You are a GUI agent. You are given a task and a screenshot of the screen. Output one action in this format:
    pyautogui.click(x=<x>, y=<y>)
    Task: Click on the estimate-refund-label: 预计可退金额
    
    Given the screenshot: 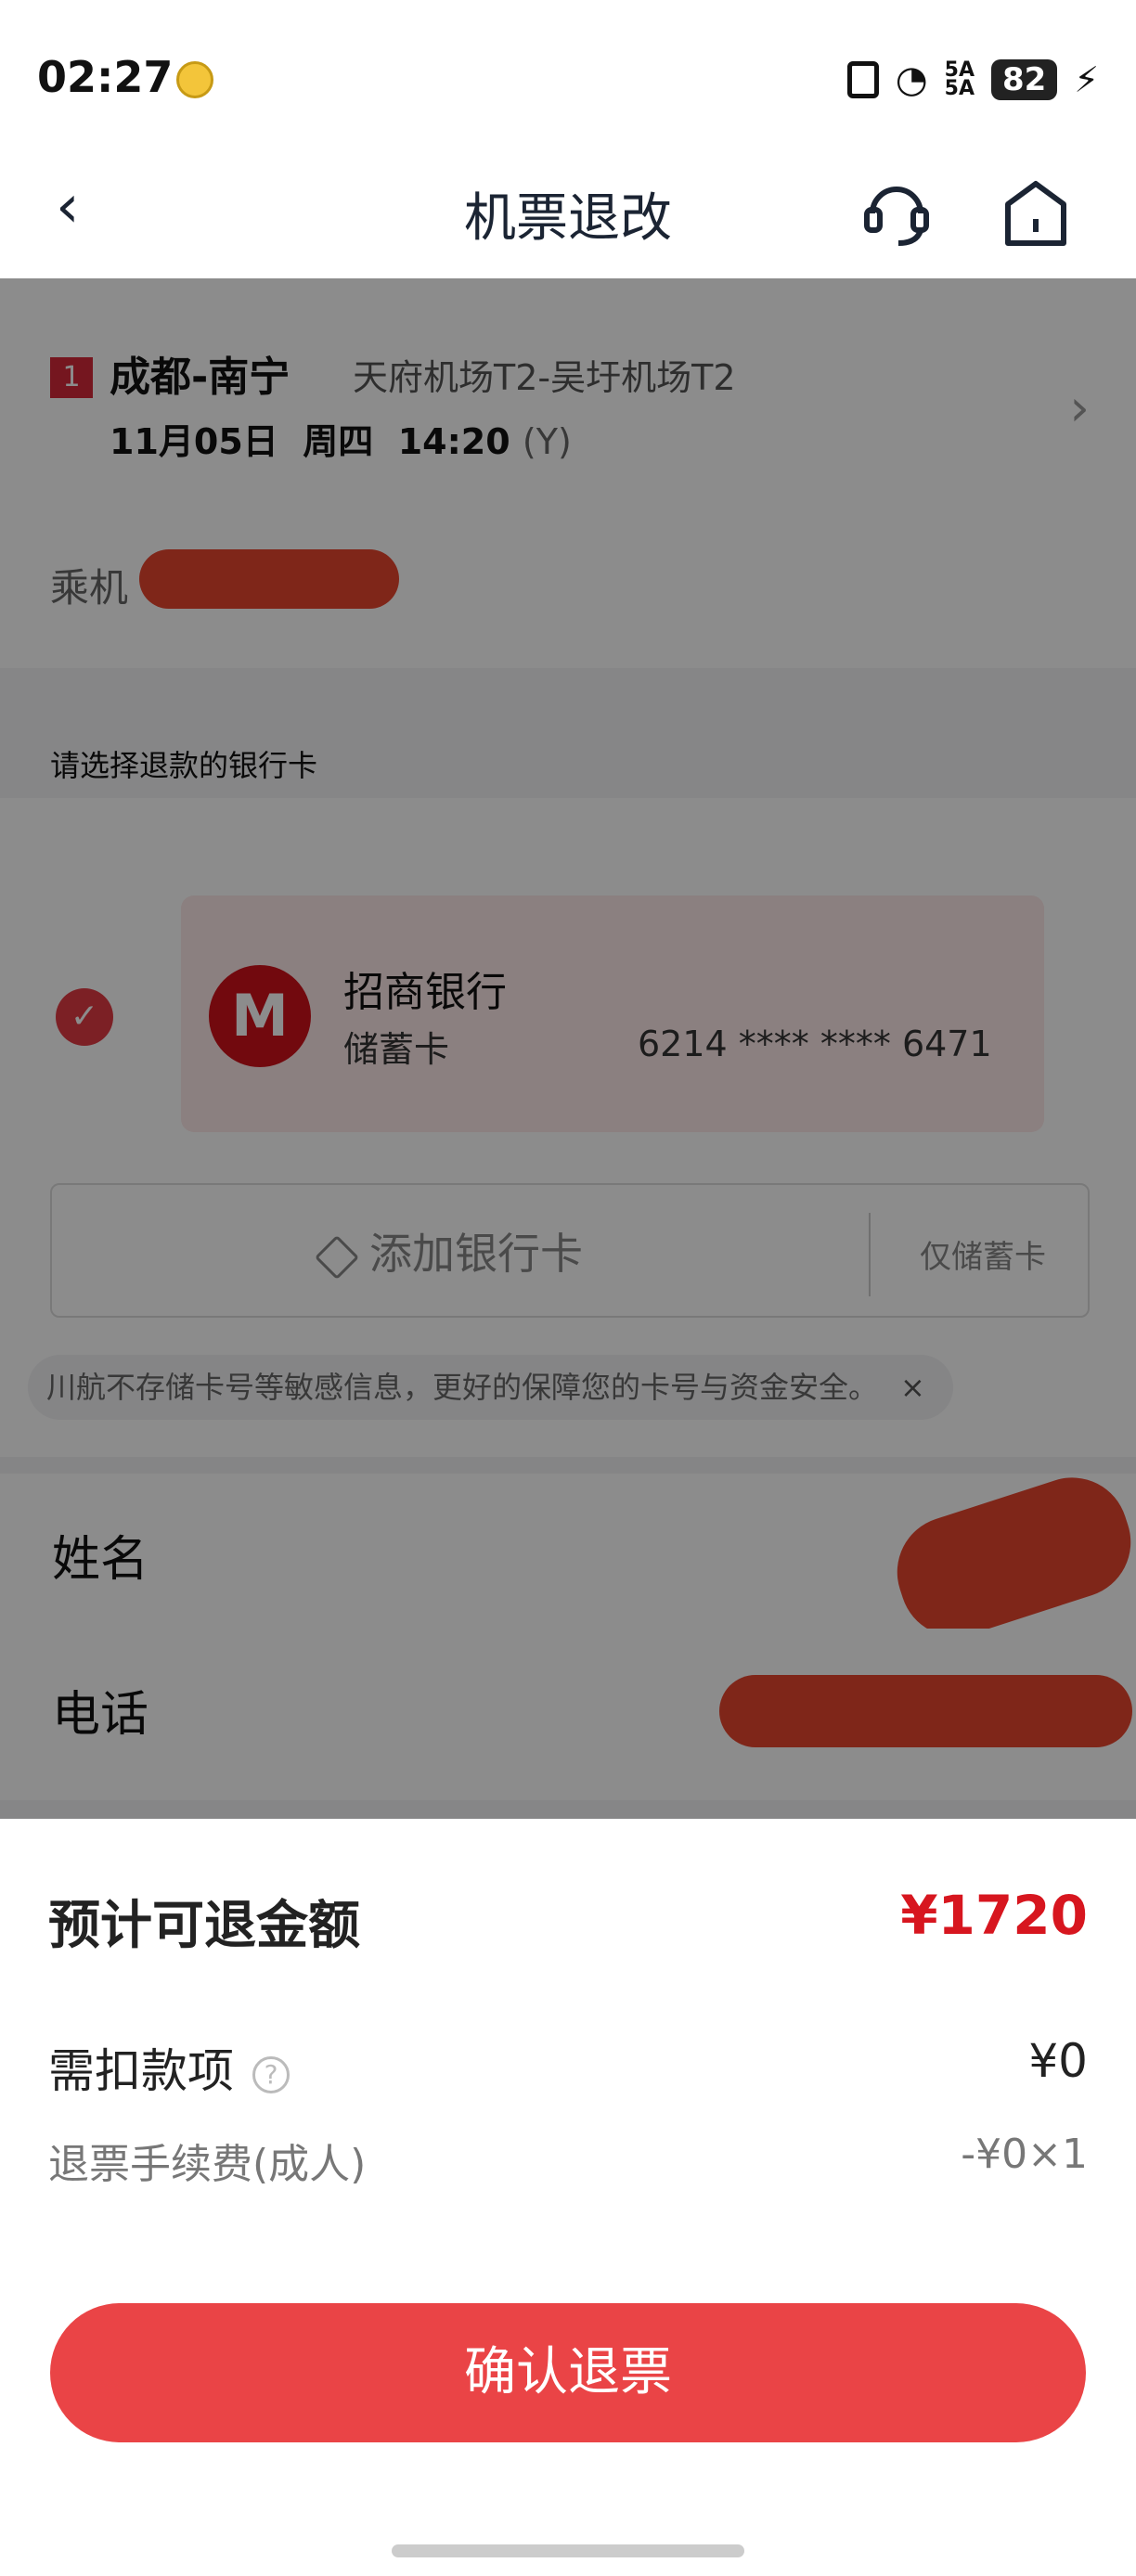 What is the action you would take?
    pyautogui.click(x=204, y=1926)
    